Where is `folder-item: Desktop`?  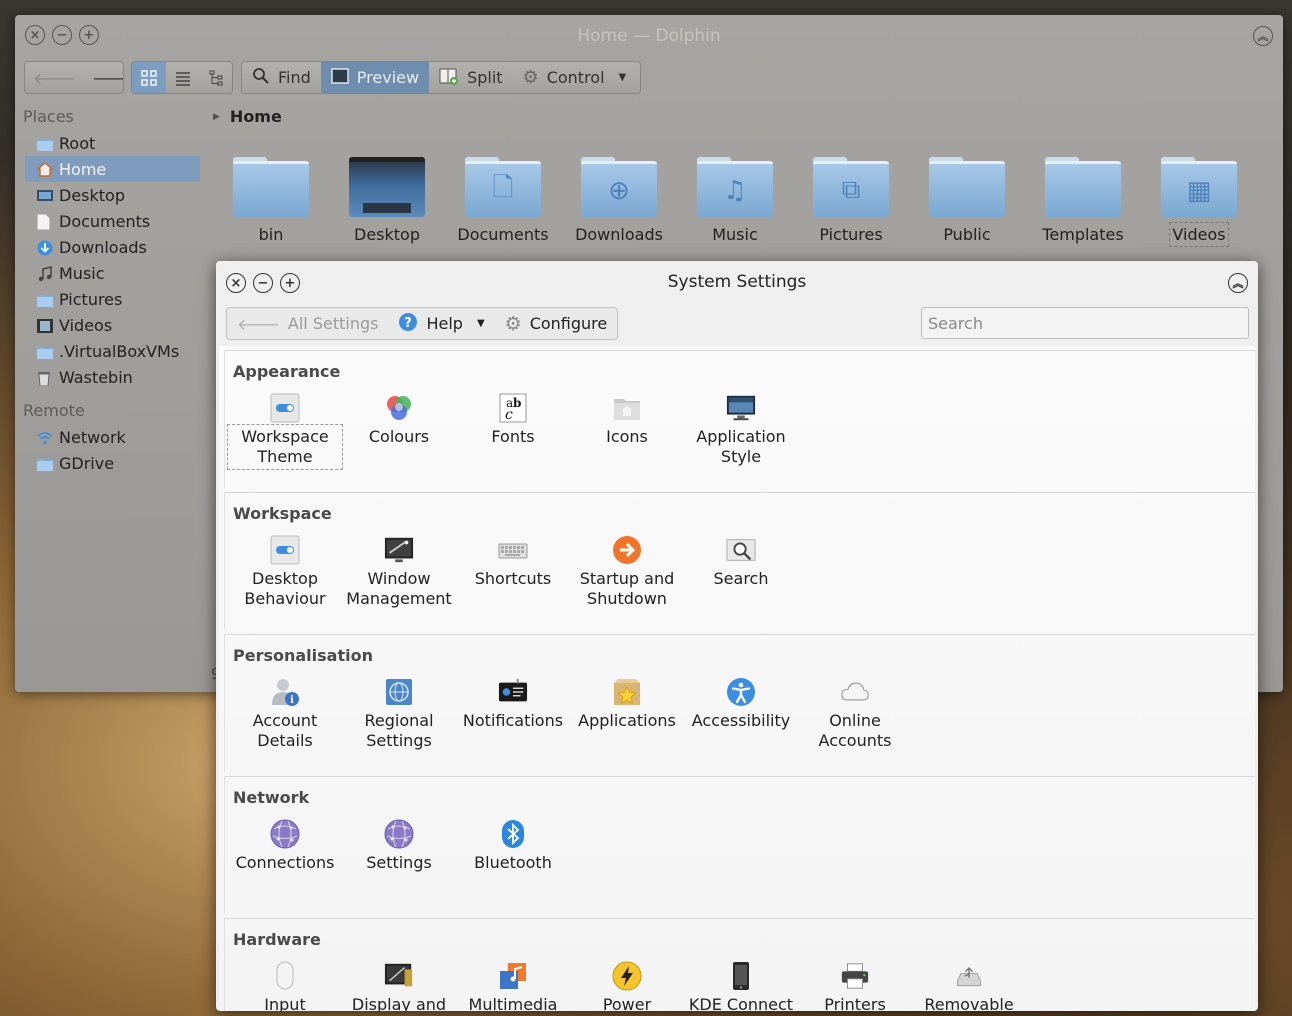 folder-item: Desktop is located at coordinates (387, 198).